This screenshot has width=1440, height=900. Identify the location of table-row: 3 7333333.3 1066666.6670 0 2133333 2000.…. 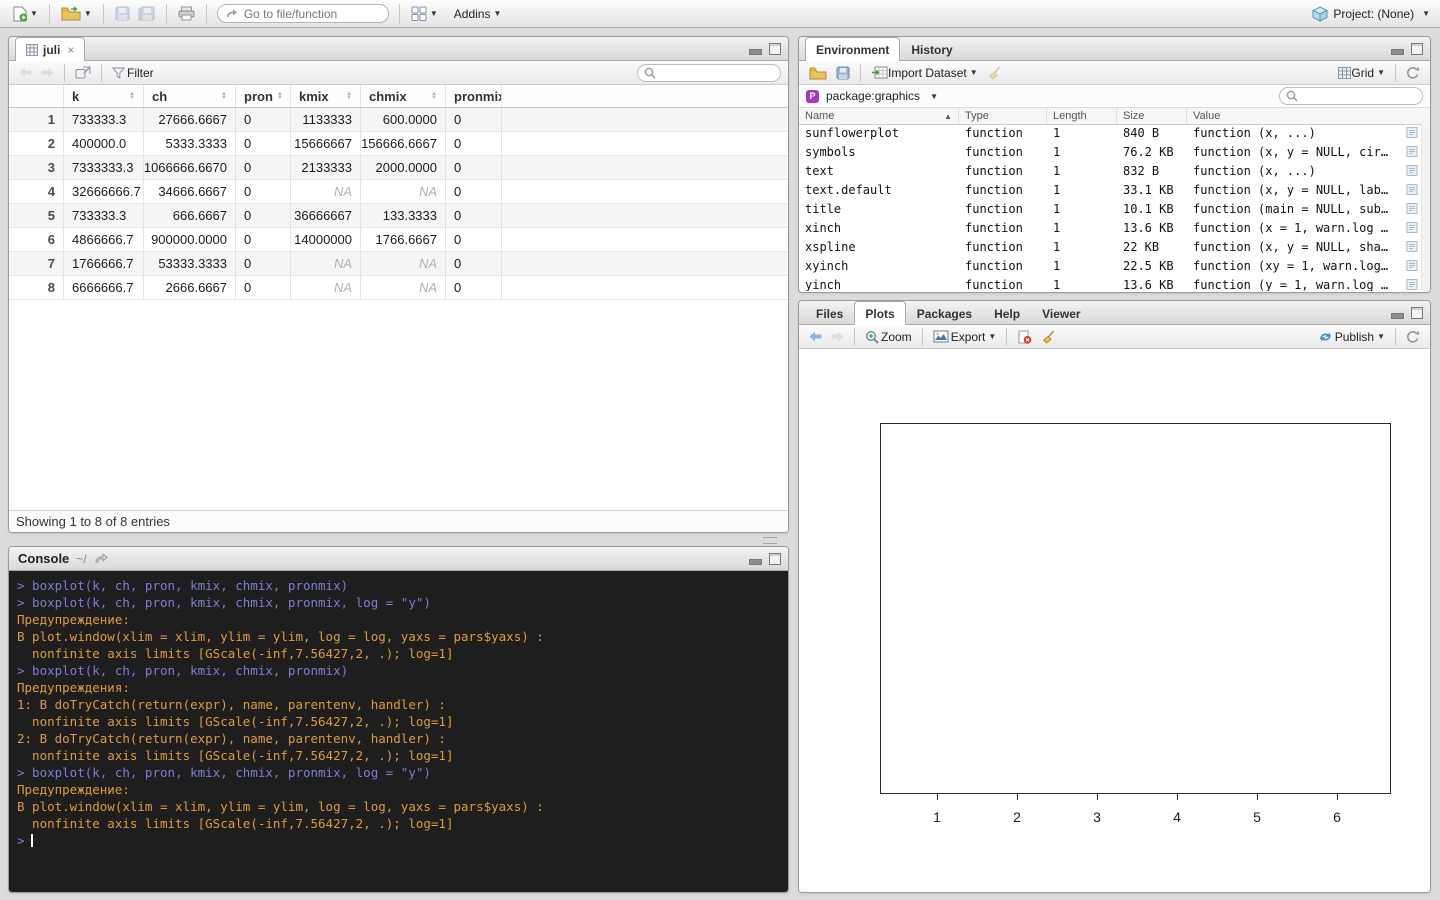
(398, 168).